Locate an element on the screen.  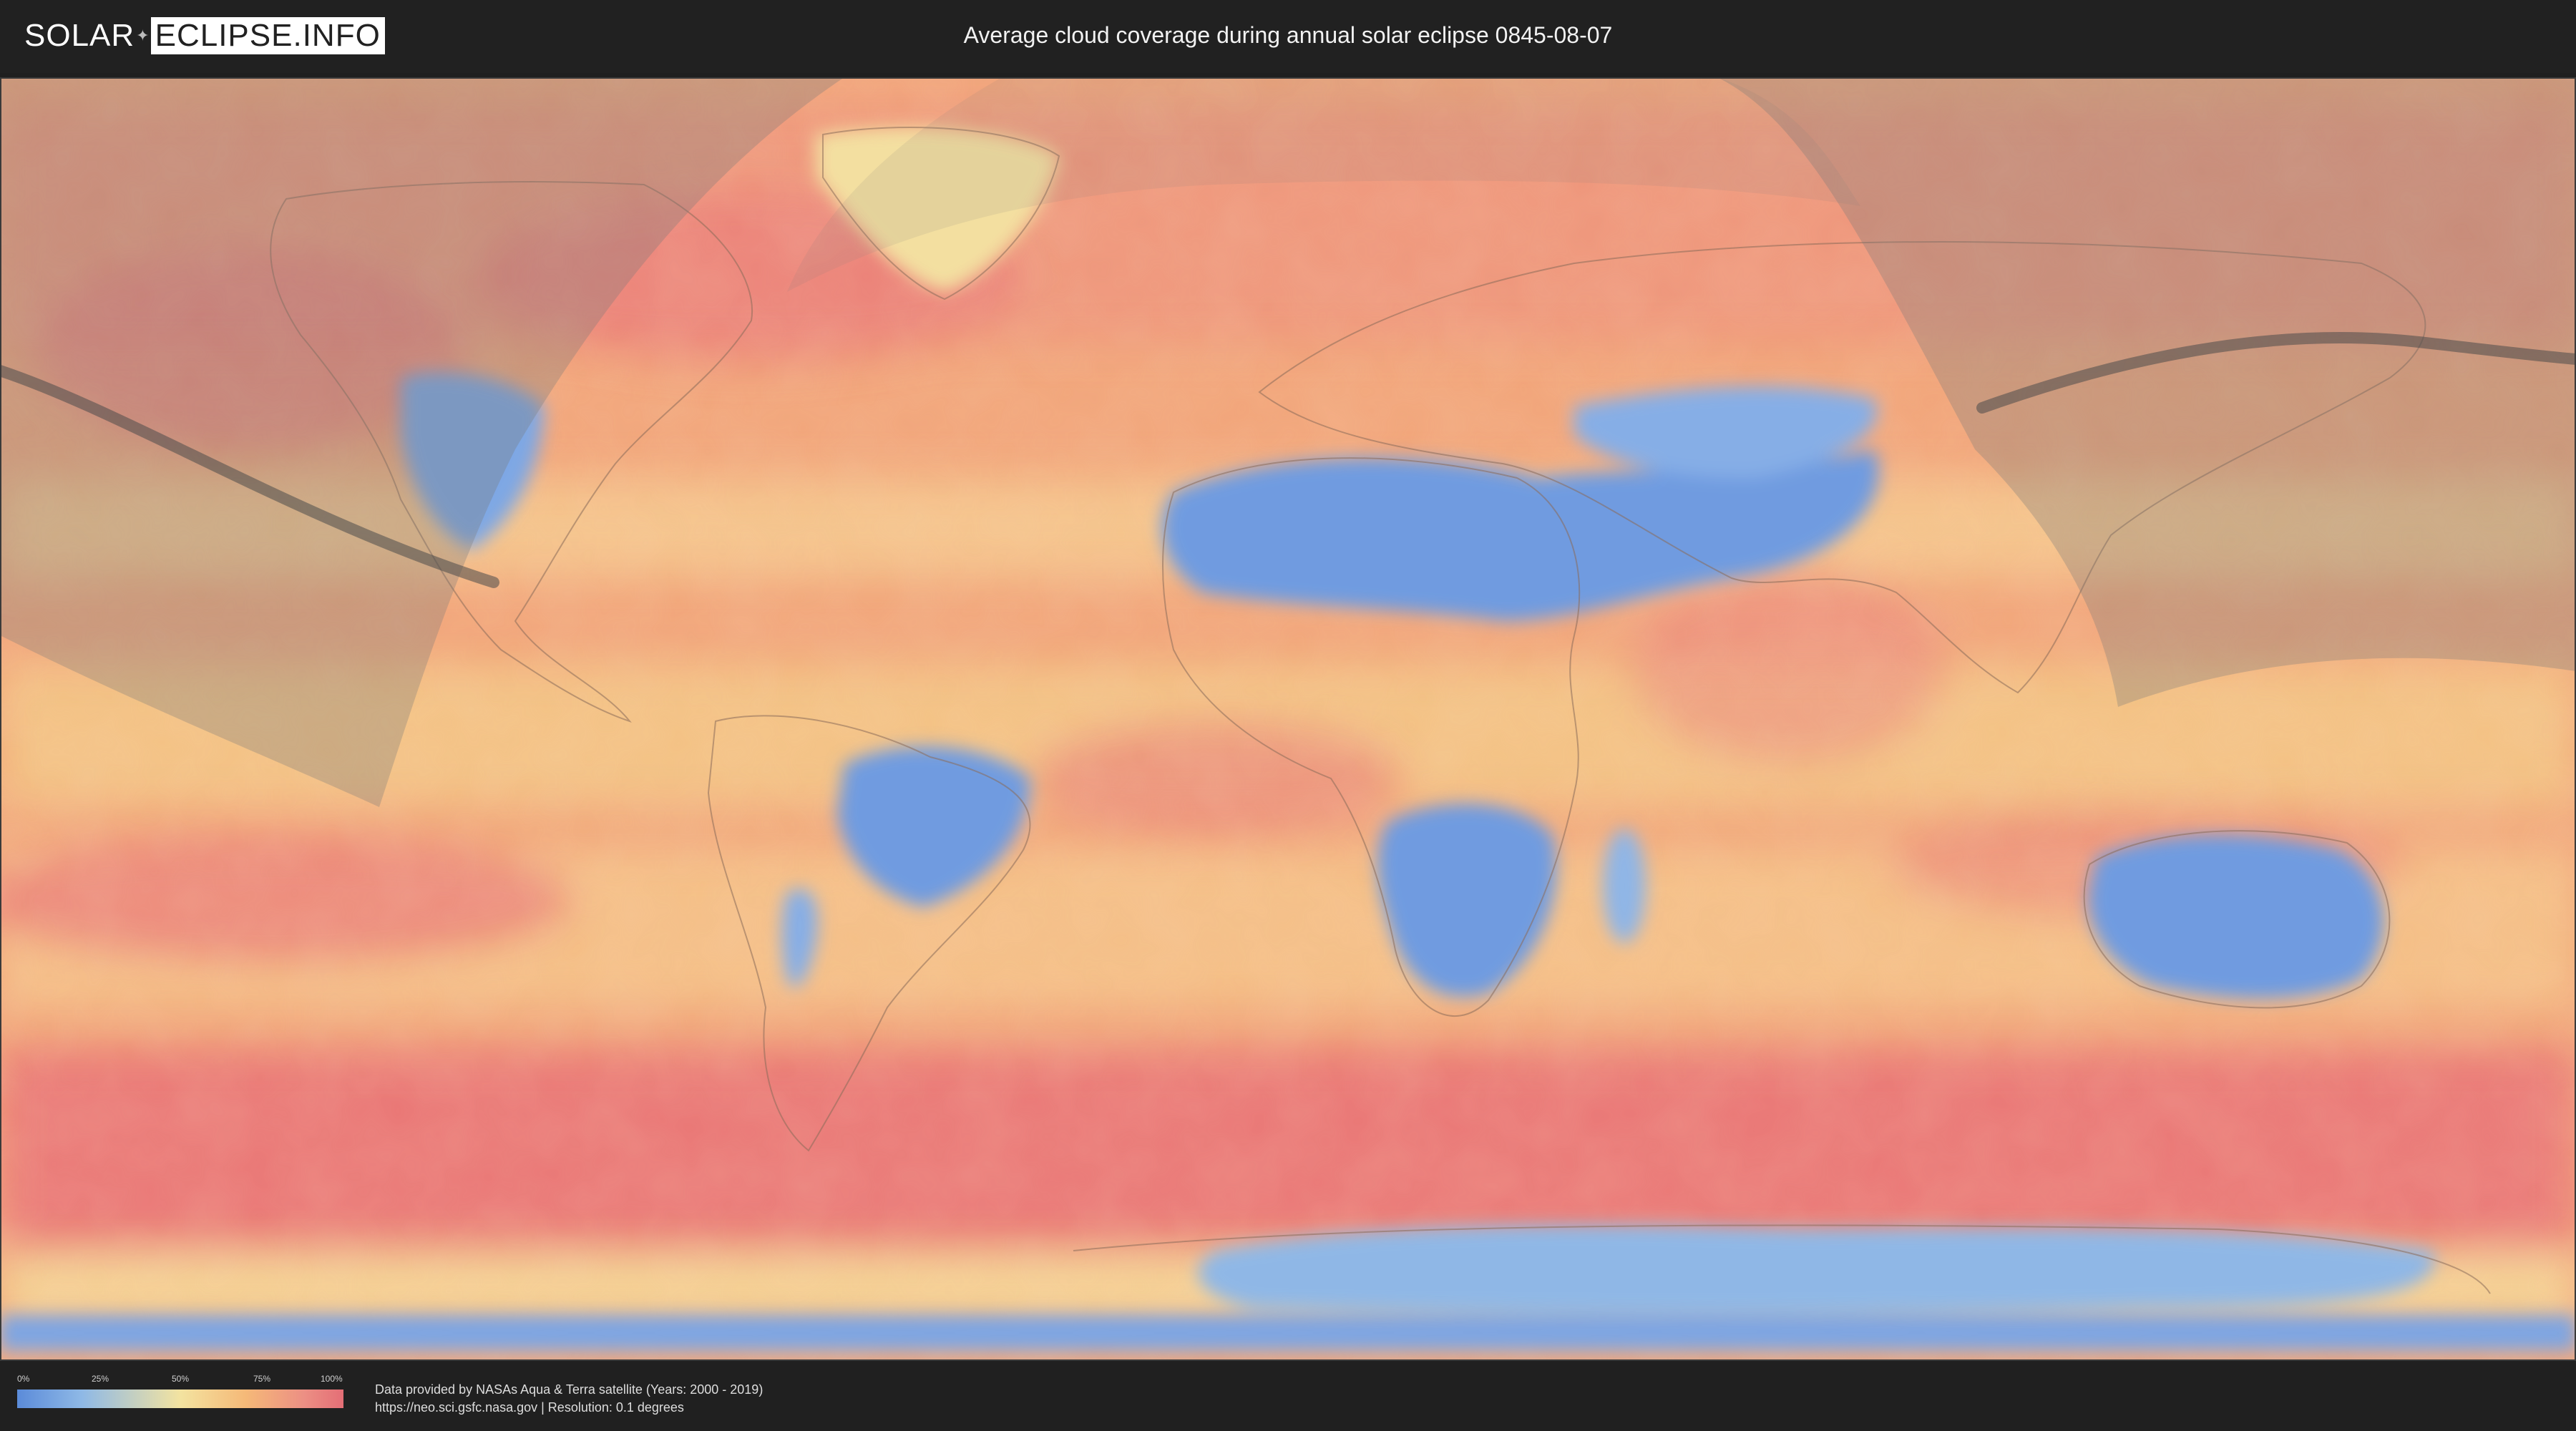
legend-tick-50: 50% is located at coordinates (181, 1379).